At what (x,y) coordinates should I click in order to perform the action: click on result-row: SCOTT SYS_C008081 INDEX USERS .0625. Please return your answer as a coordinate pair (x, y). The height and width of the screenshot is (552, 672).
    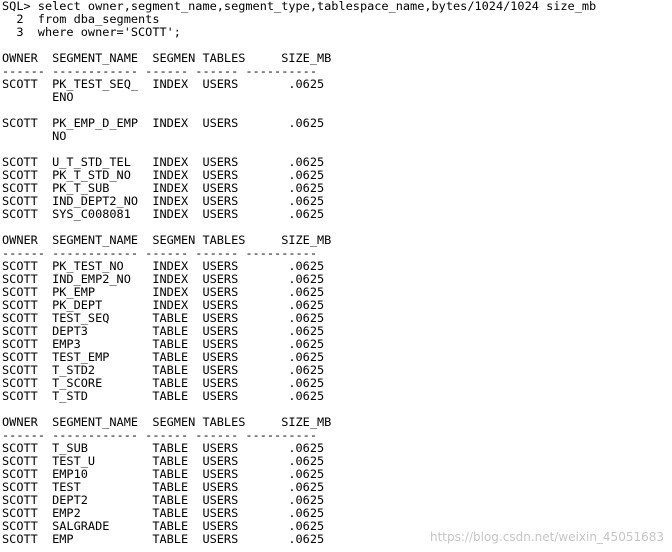
    Looking at the image, I should click on (163, 214).